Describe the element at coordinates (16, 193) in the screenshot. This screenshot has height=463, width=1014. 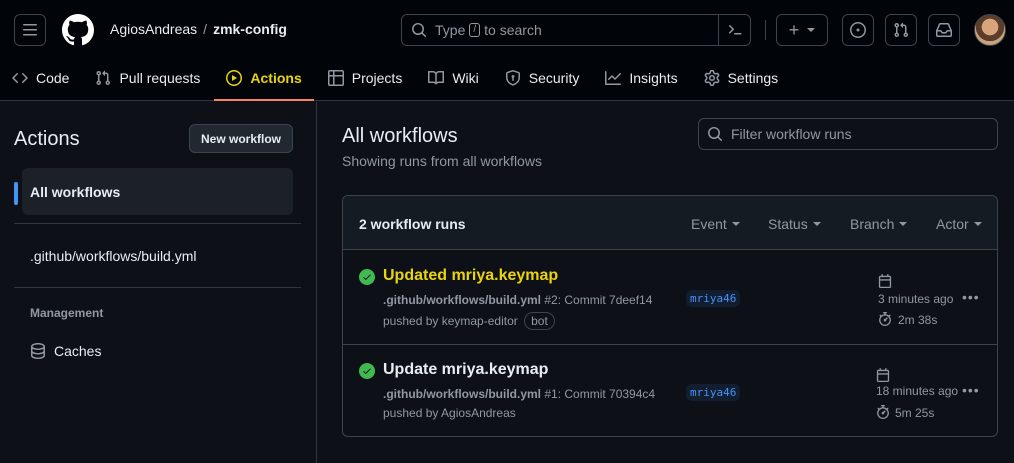
I see `active-item-indicator` at that location.